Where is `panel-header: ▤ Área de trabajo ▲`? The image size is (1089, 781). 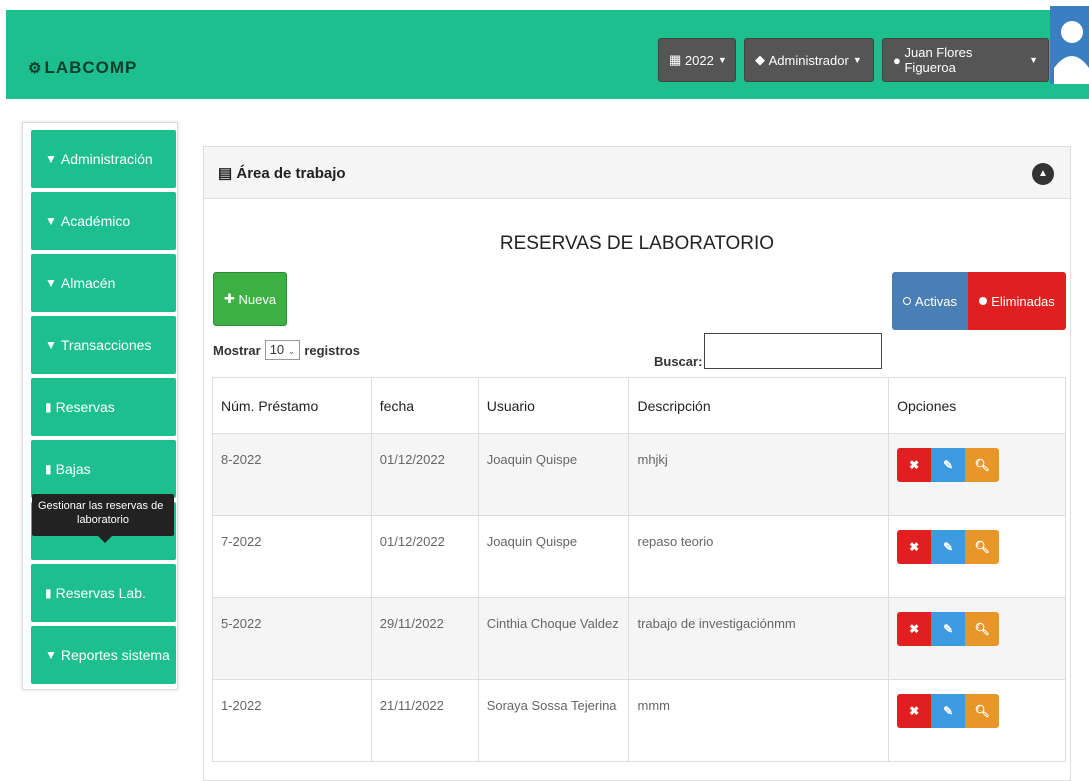
panel-header: ▤ Área de trabajo ▲ is located at coordinates (637, 173).